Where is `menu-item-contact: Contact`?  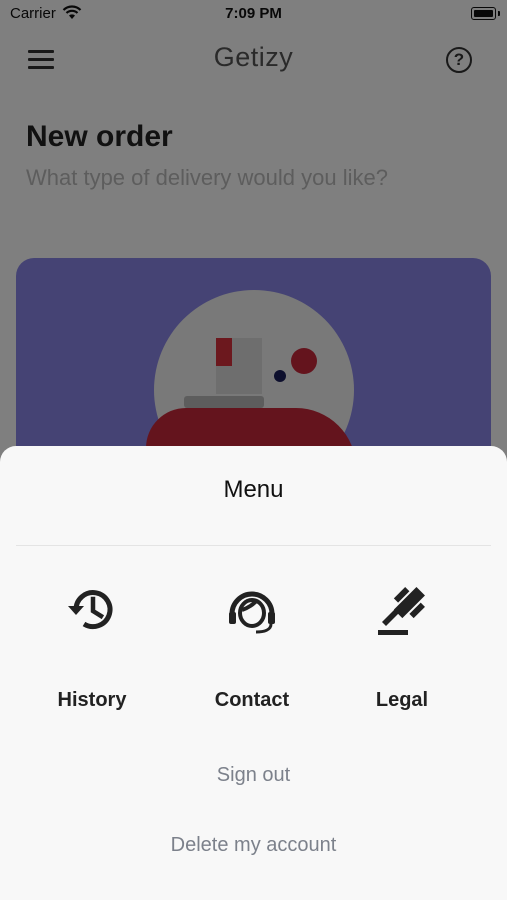 menu-item-contact: Contact is located at coordinates (252, 655).